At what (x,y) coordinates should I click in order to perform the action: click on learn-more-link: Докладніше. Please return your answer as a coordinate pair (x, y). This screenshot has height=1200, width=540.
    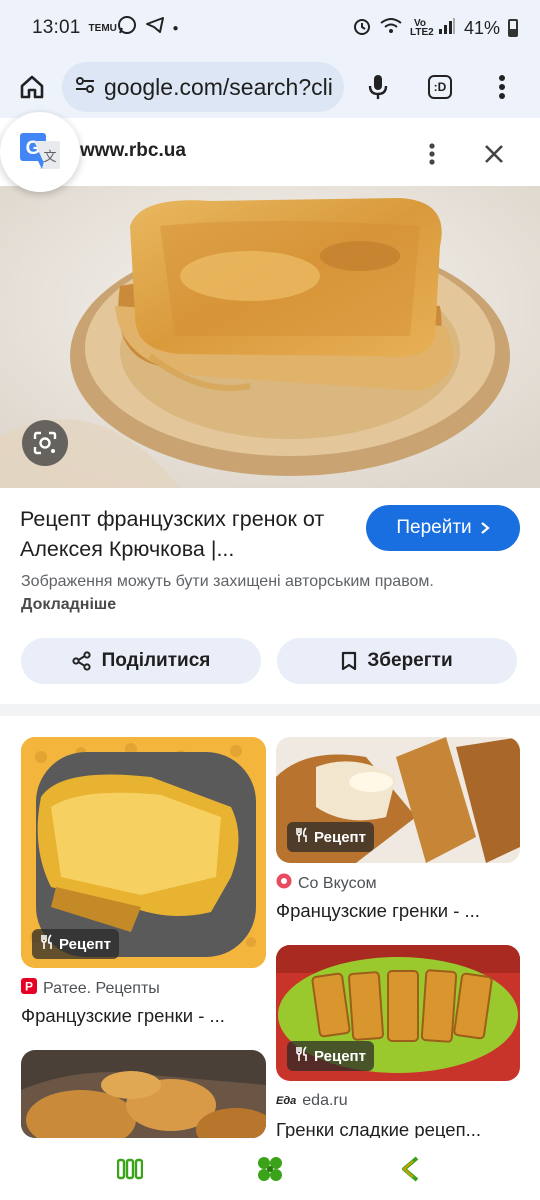
    Looking at the image, I should click on (68, 604).